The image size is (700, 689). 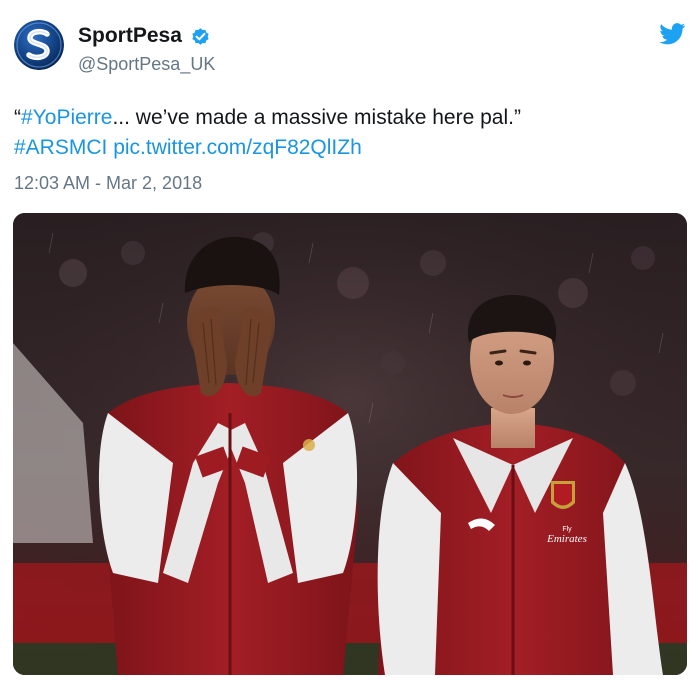 I want to click on author-handle: @SportPesa_UK, so click(x=146, y=64).